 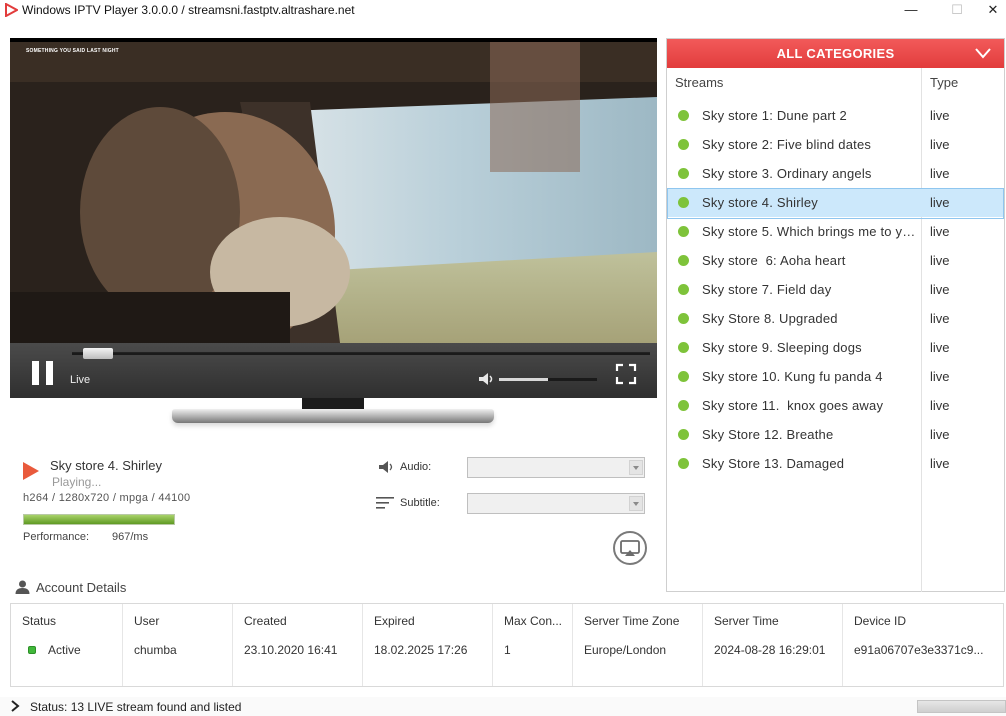 I want to click on stream-name: Sky store 5. Which brings me to you, so click(x=809, y=231).